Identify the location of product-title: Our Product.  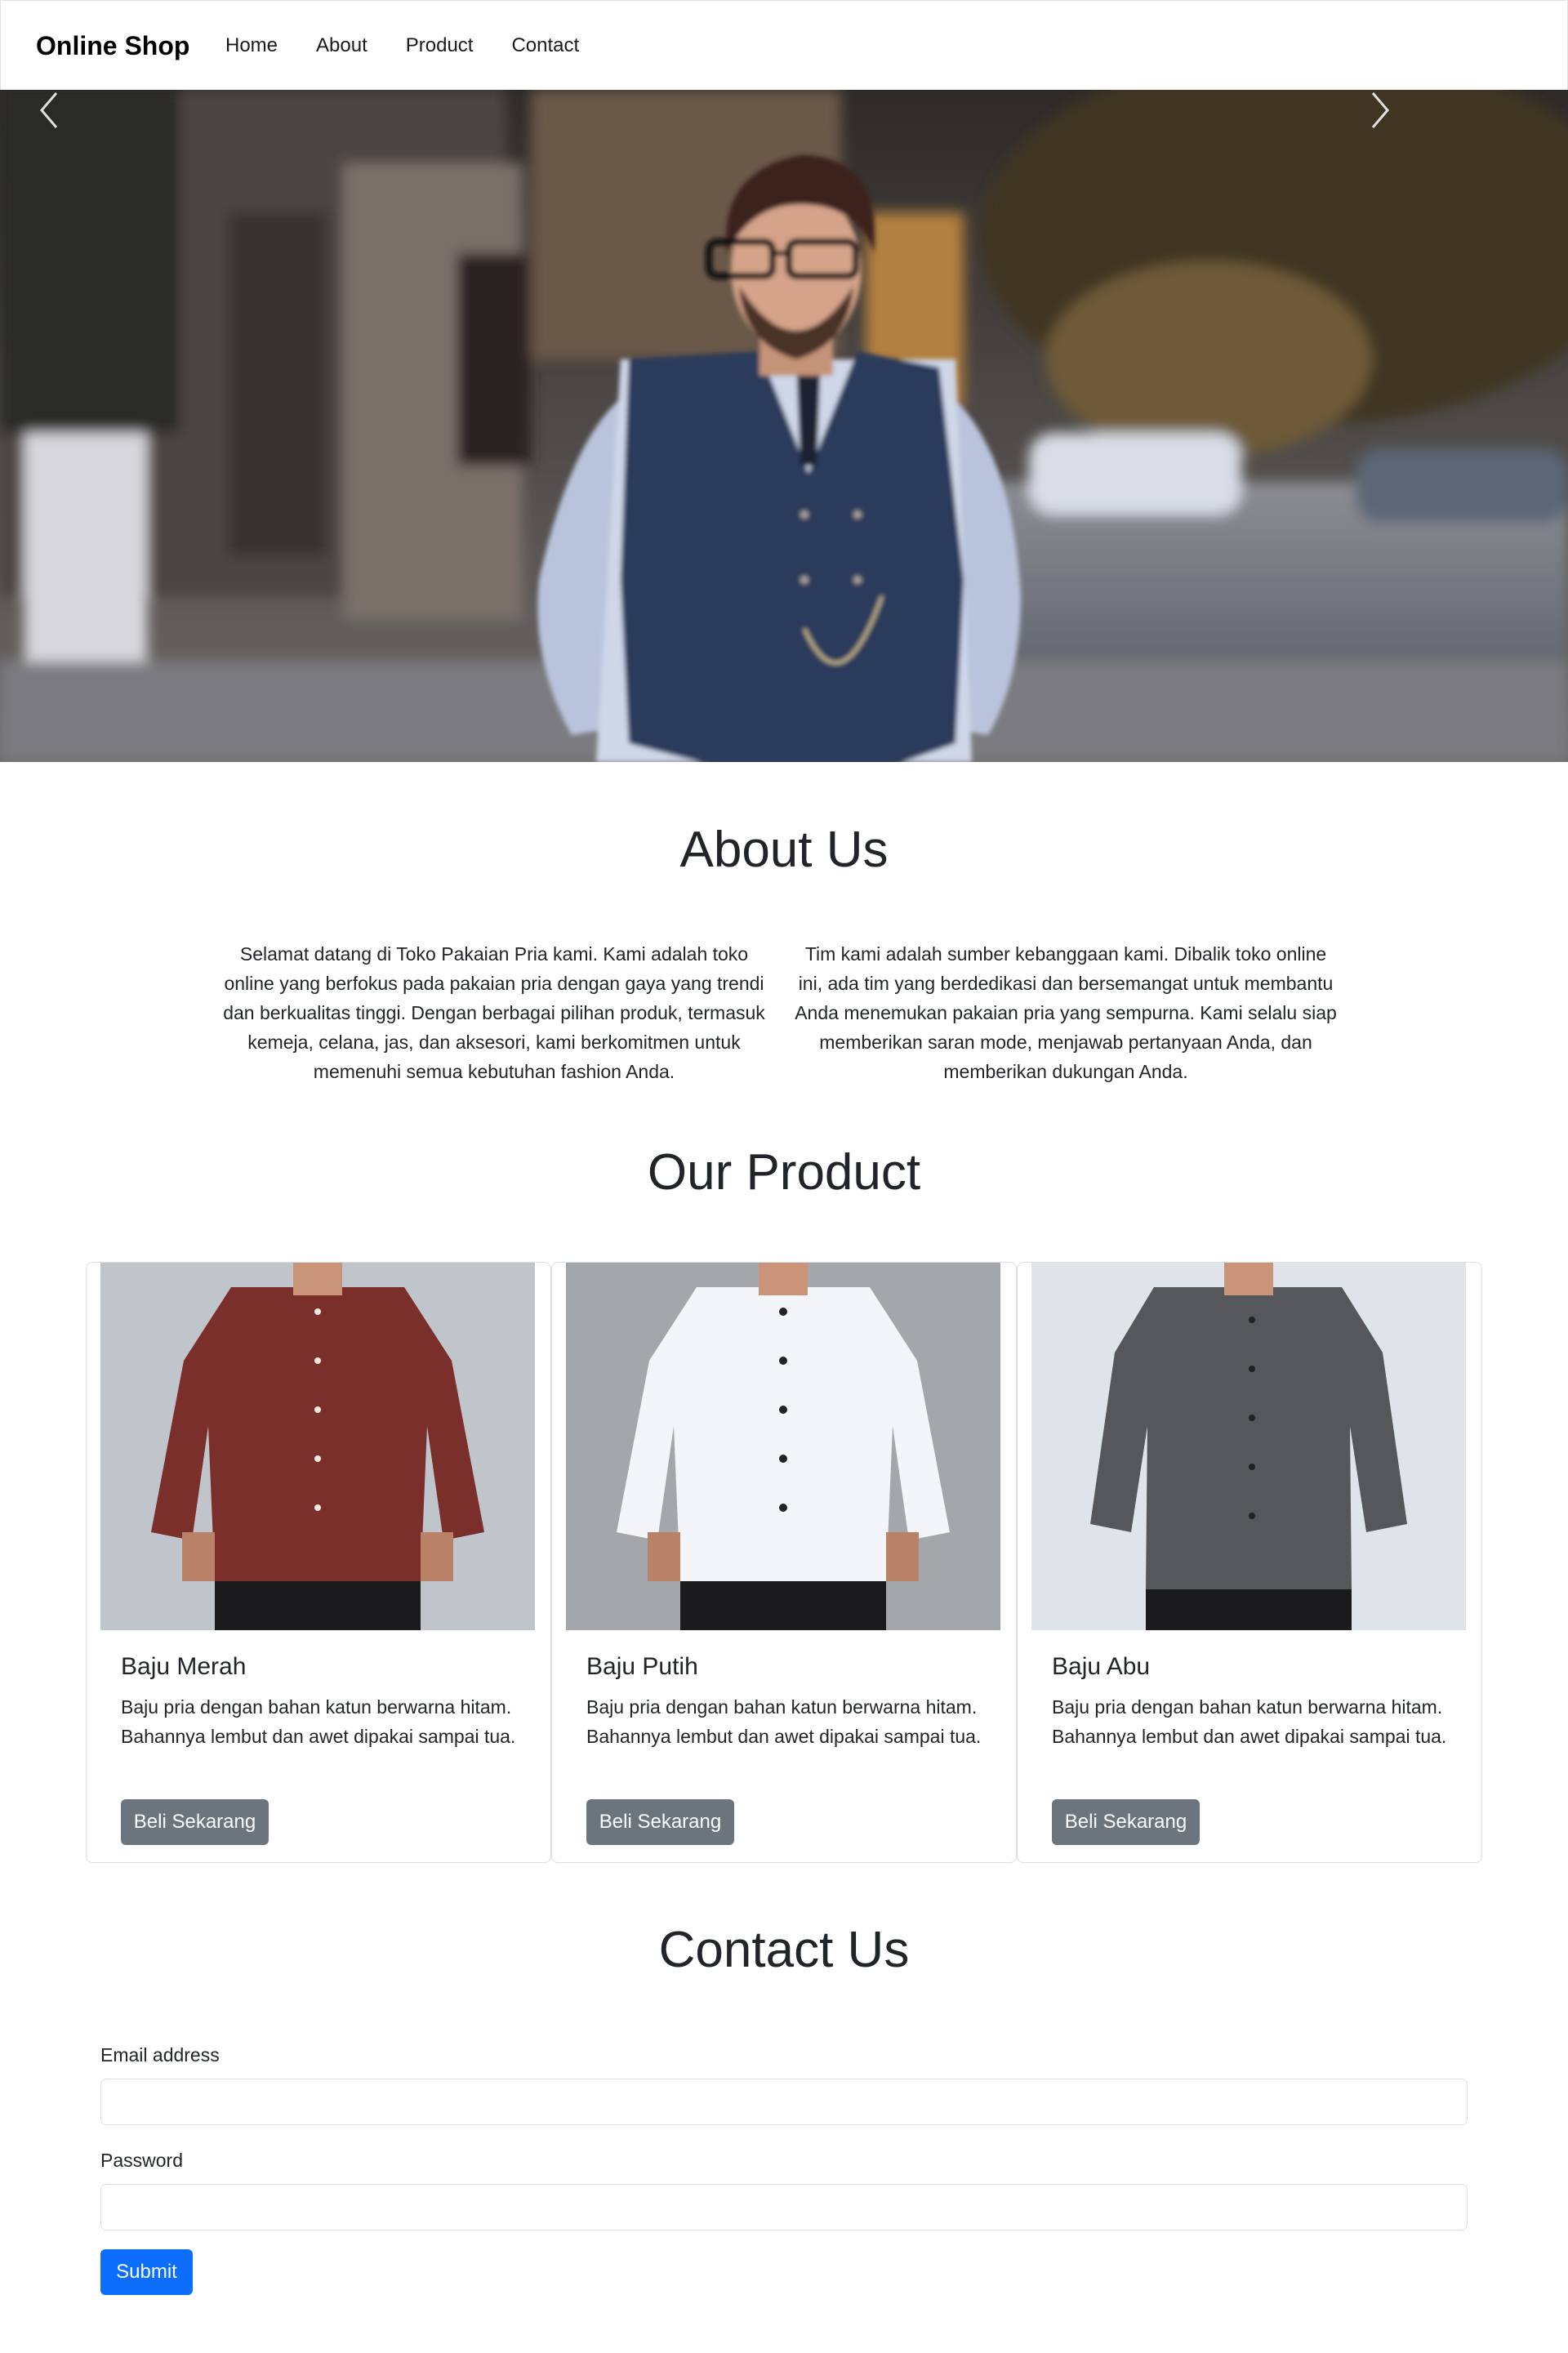
(784, 1173).